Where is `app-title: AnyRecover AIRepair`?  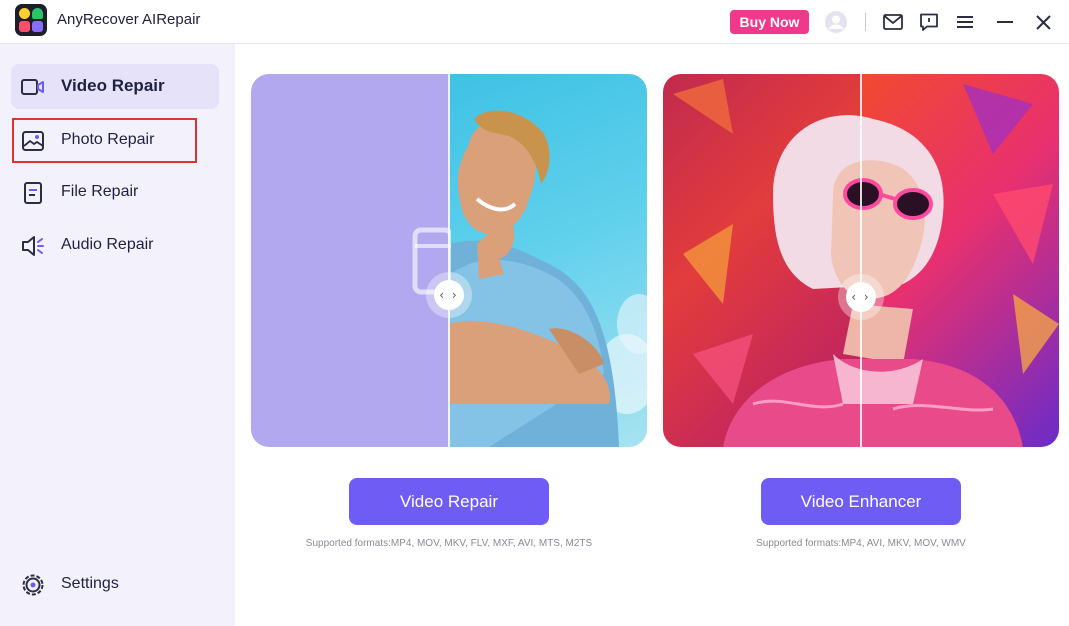
app-title: AnyRecover AIRepair is located at coordinates (129, 19).